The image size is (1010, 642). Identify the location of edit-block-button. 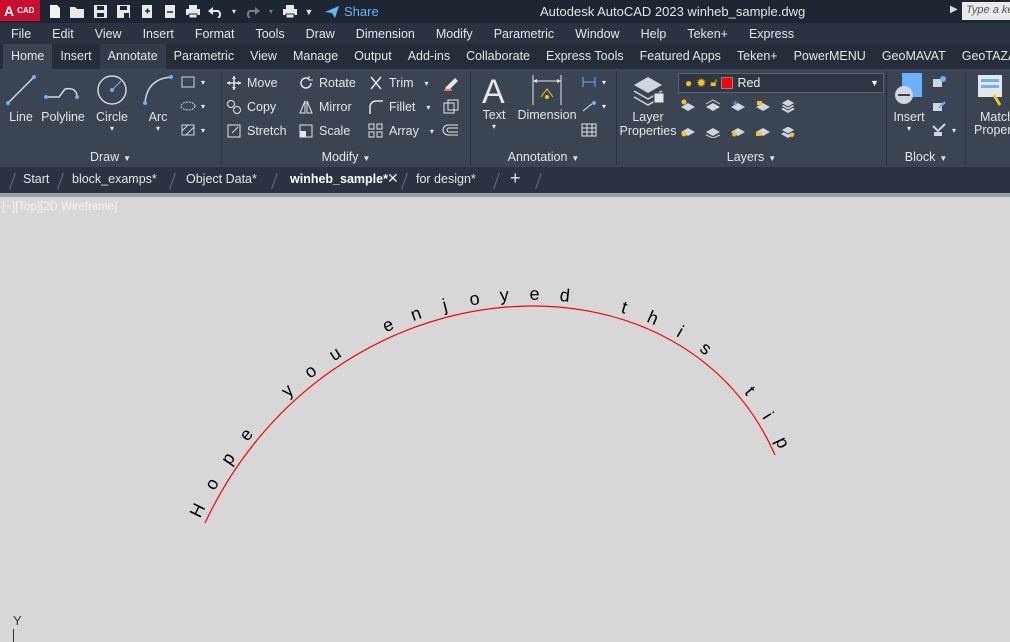
(939, 106).